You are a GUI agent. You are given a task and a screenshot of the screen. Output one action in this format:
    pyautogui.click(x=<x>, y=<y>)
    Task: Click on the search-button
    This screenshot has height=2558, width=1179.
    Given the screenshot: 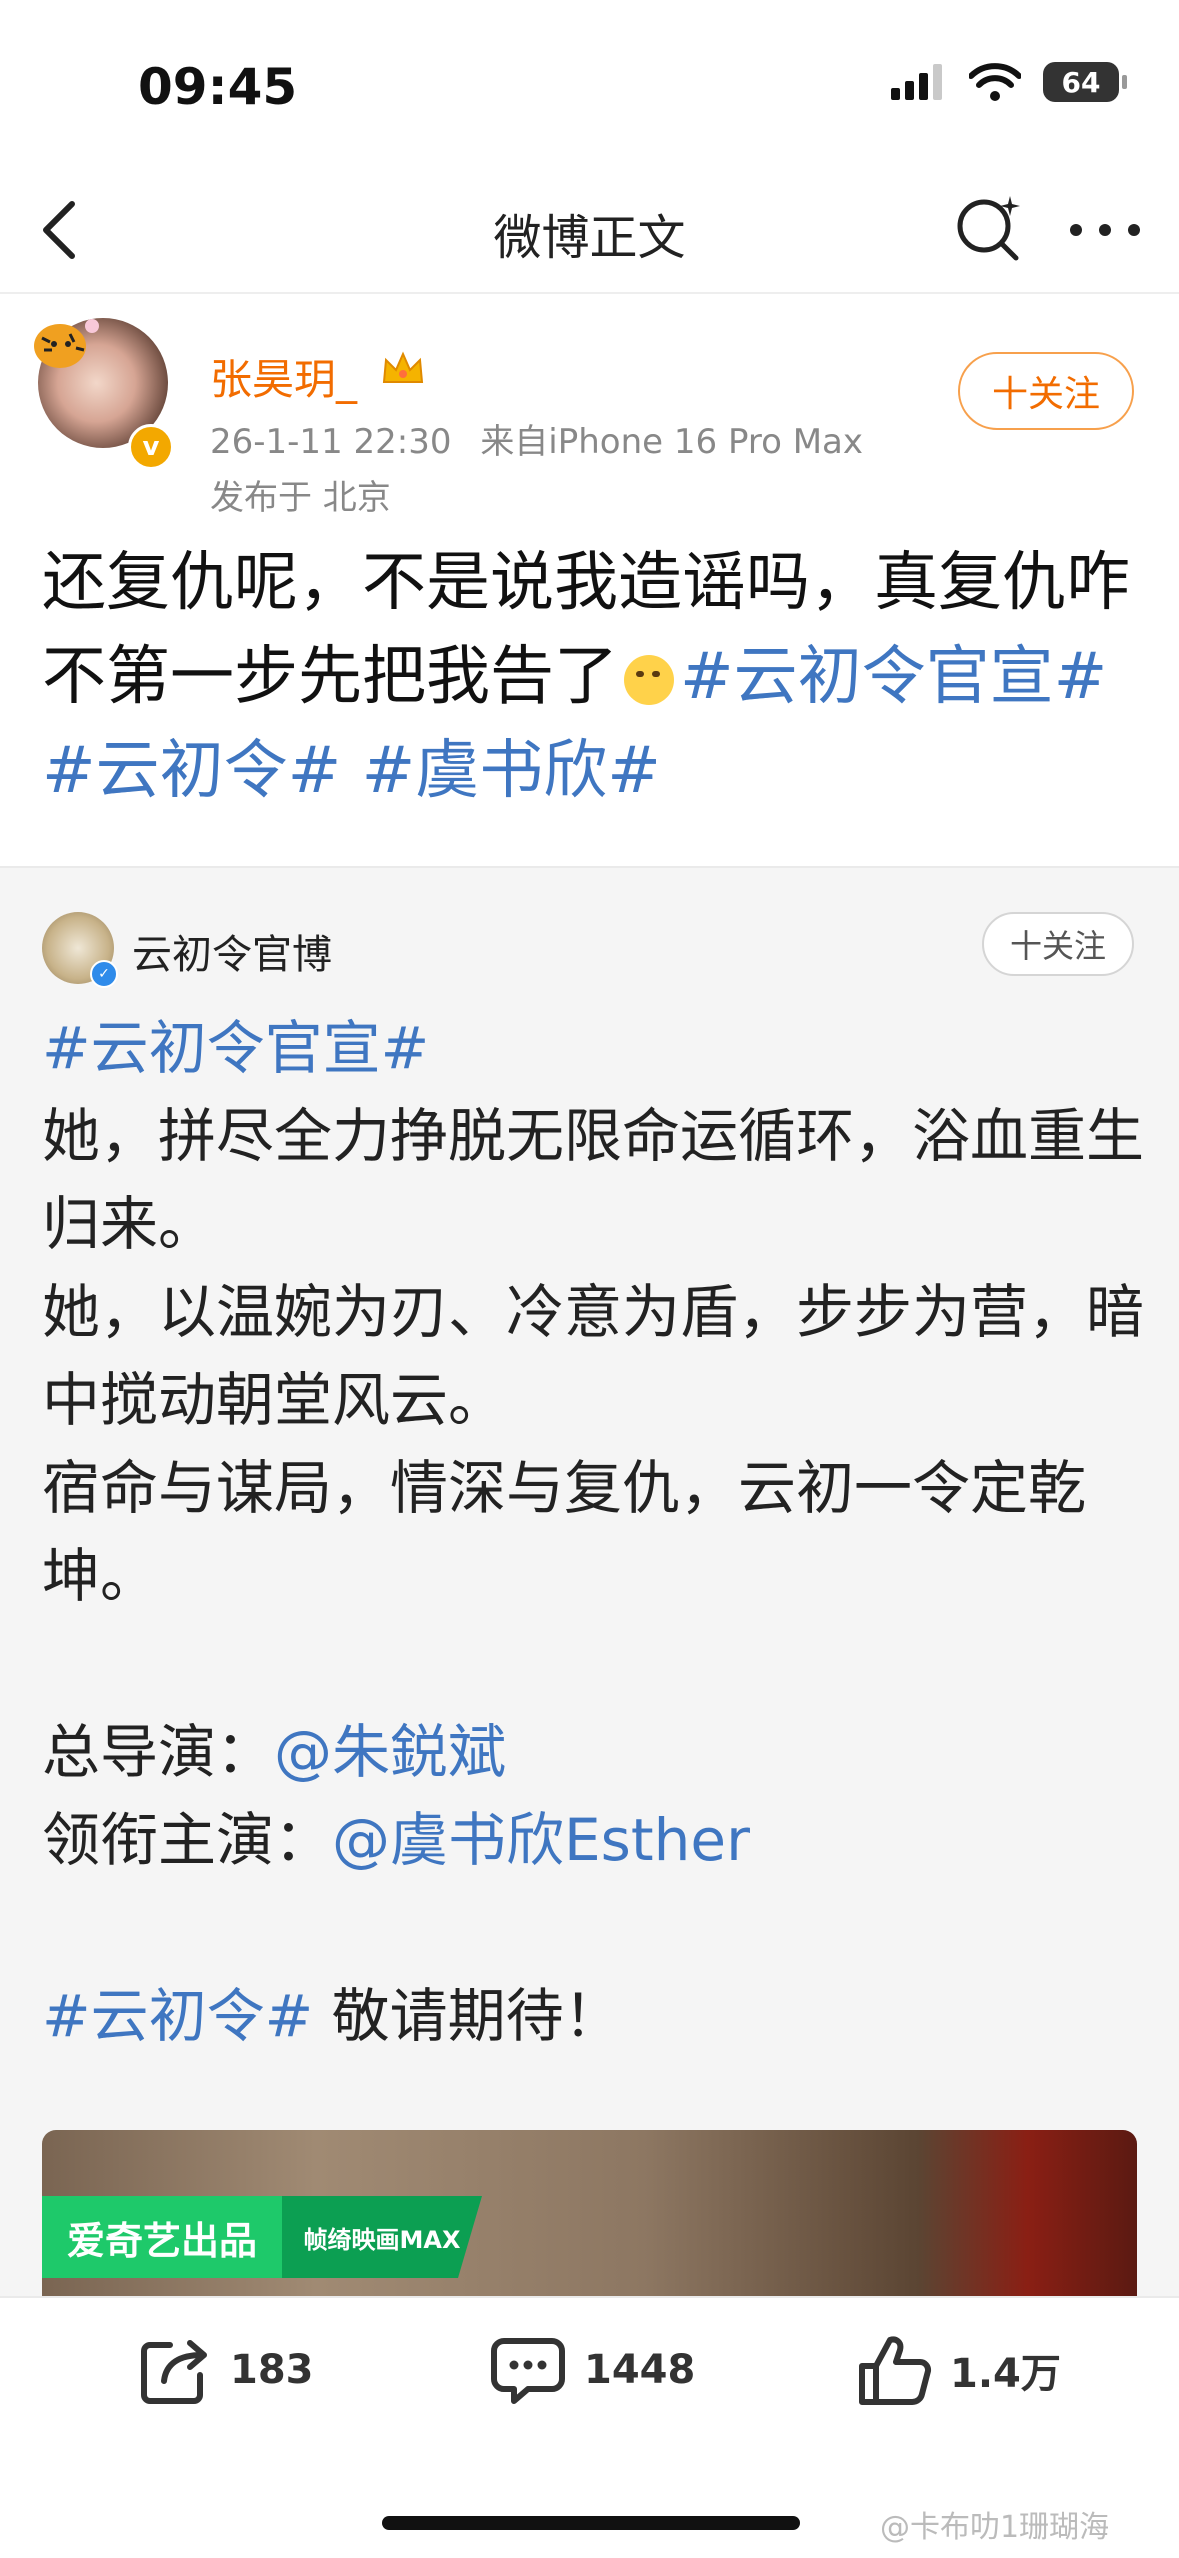 What is the action you would take?
    pyautogui.click(x=990, y=228)
    